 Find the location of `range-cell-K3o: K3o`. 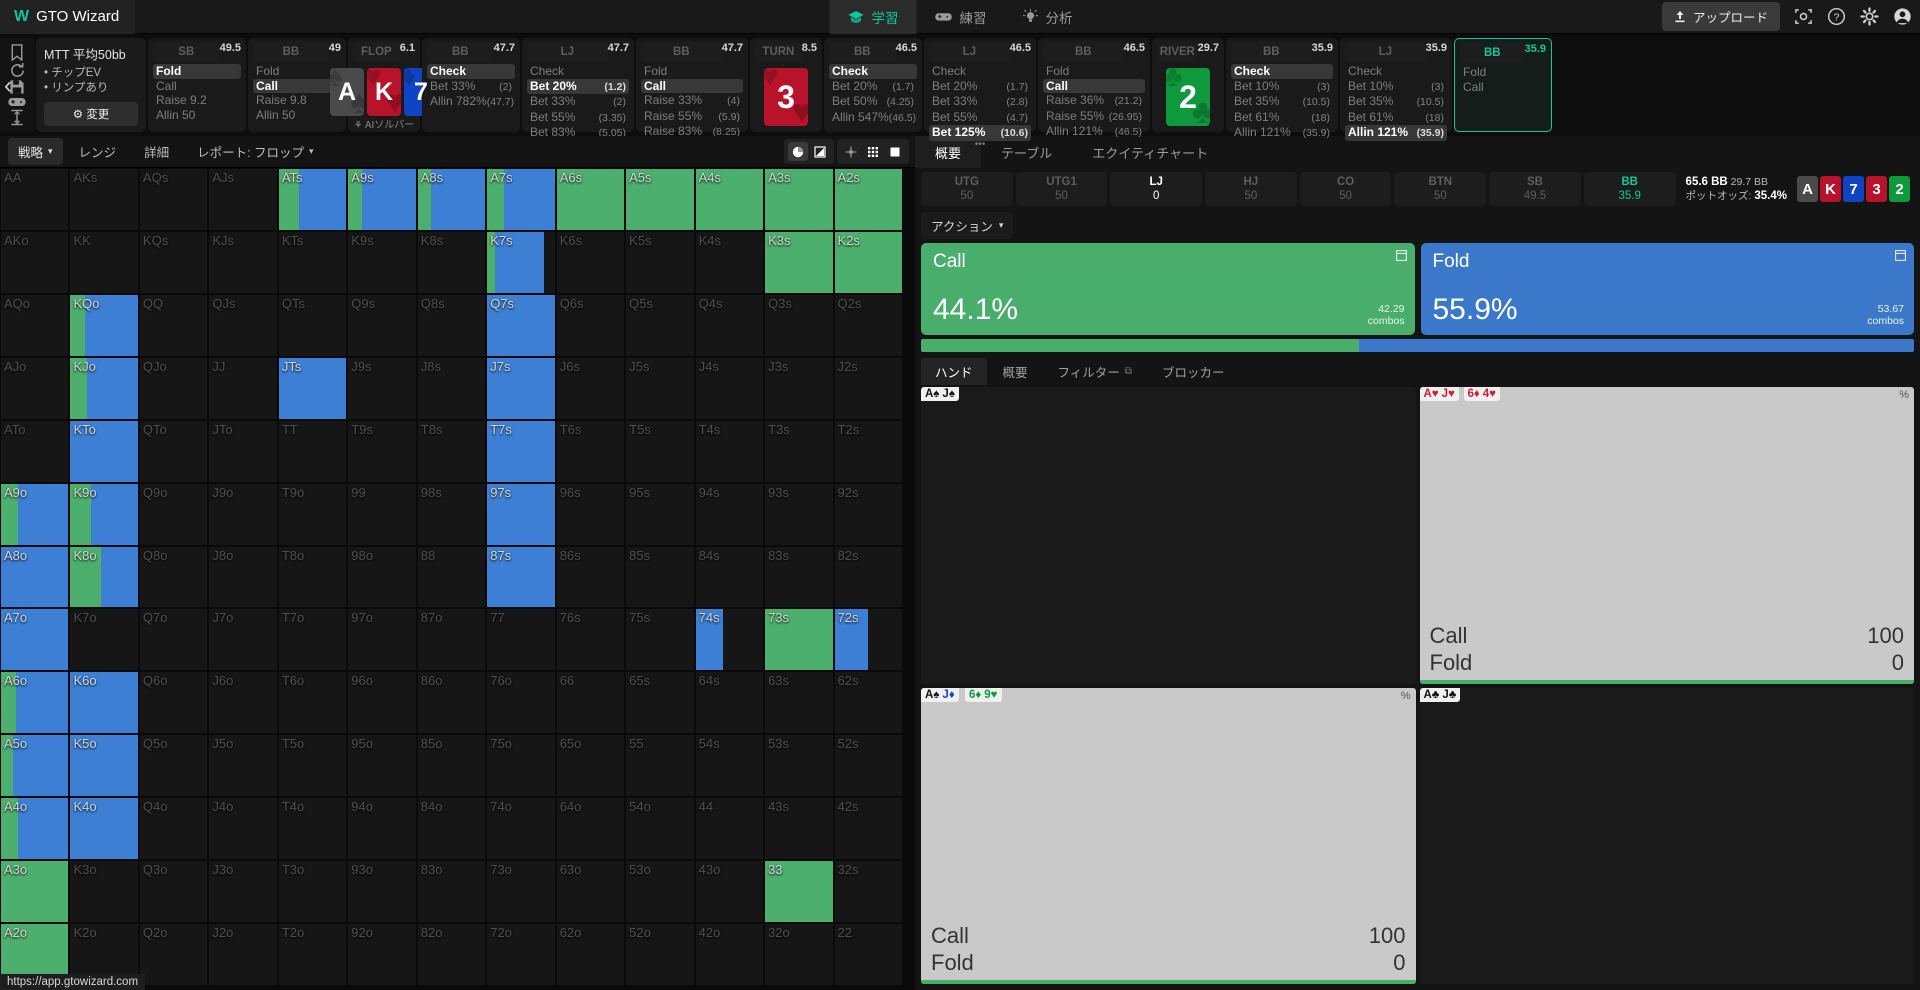

range-cell-K3o: K3o is located at coordinates (104, 892).